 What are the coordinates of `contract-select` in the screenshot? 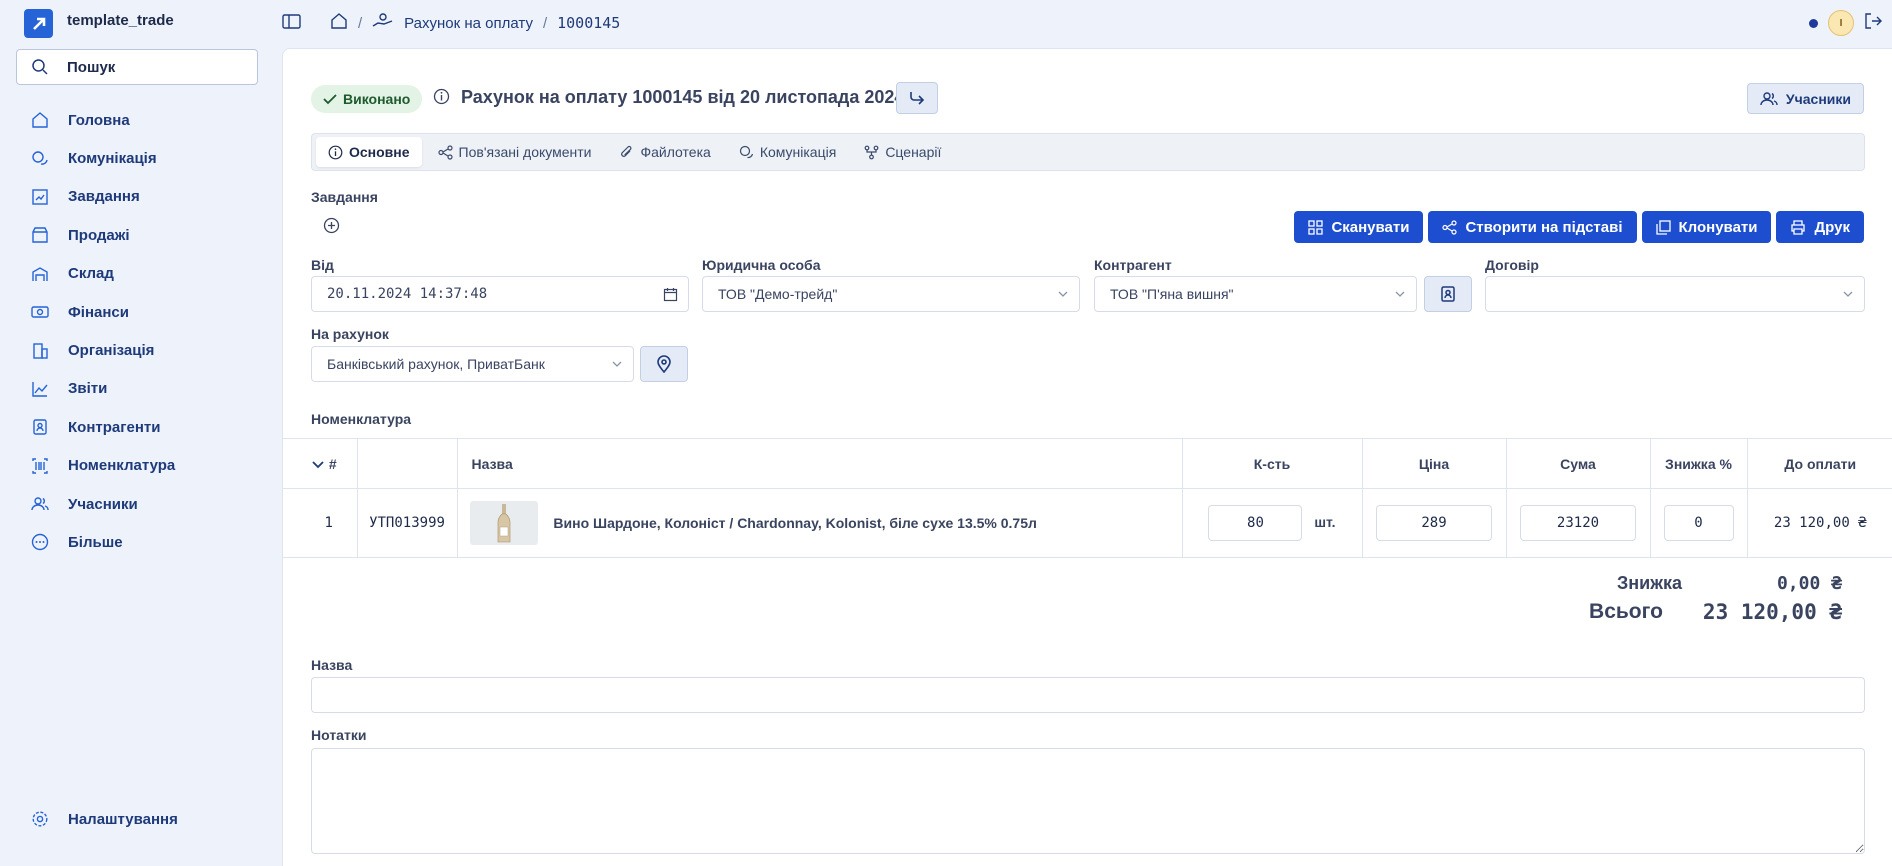 It's located at (1675, 294).